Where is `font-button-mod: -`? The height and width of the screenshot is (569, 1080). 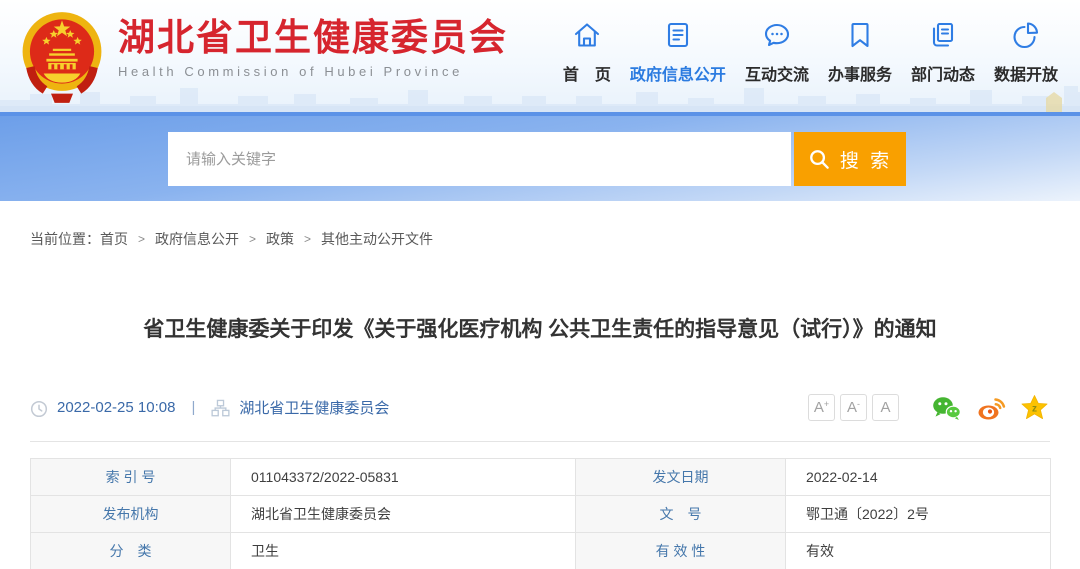 font-button-mod: - is located at coordinates (858, 403).